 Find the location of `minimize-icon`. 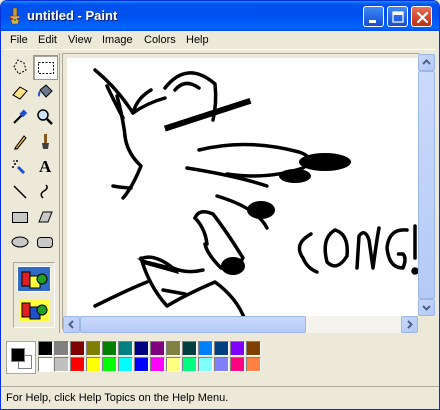

minimize-icon is located at coordinates (372, 21).